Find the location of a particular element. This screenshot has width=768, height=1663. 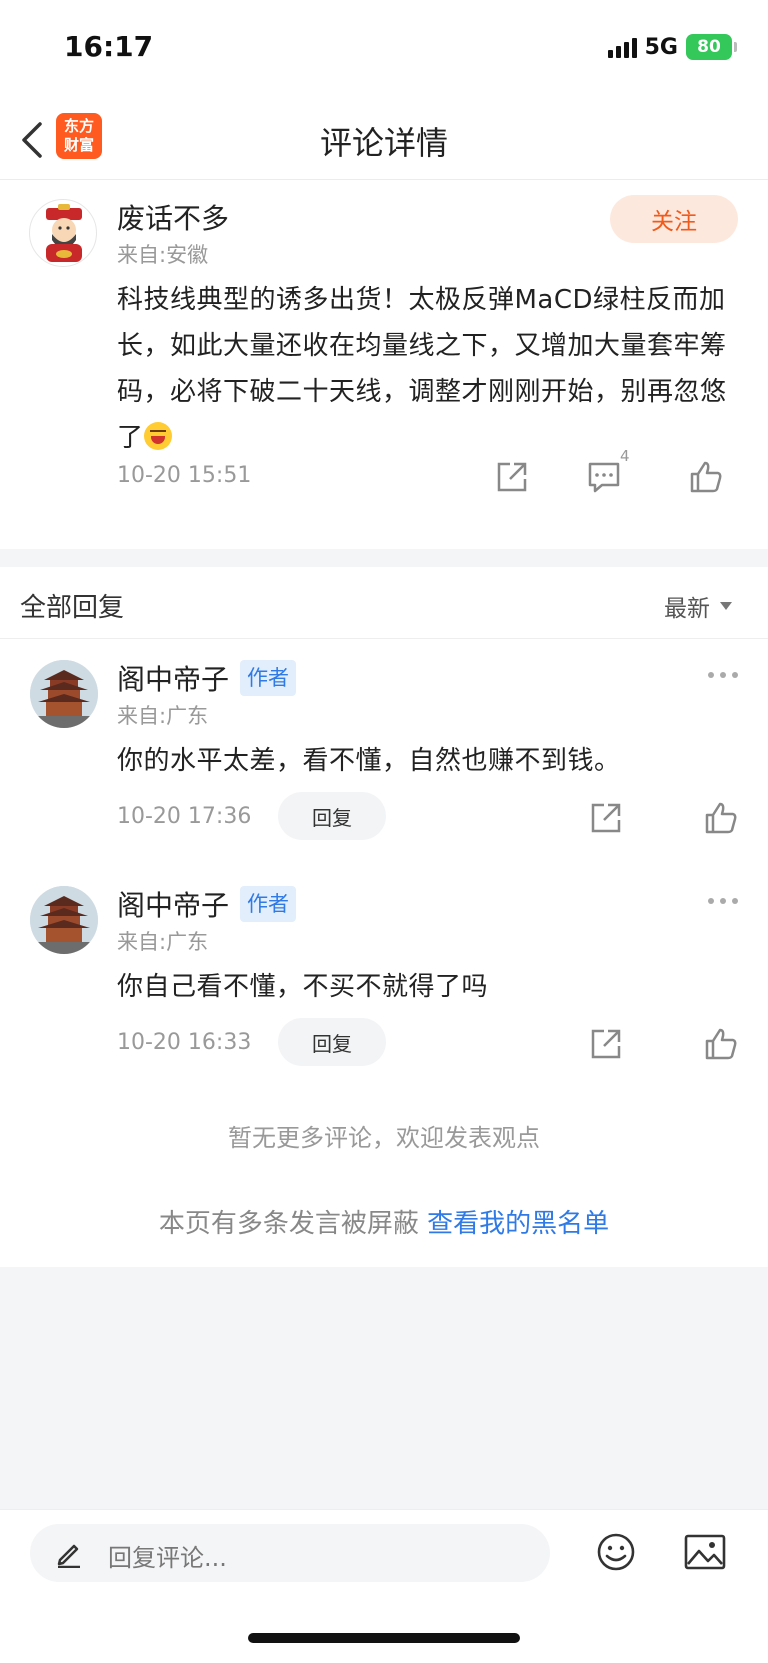

blacklist-link: 查看我的黑名单 is located at coordinates (518, 1224).